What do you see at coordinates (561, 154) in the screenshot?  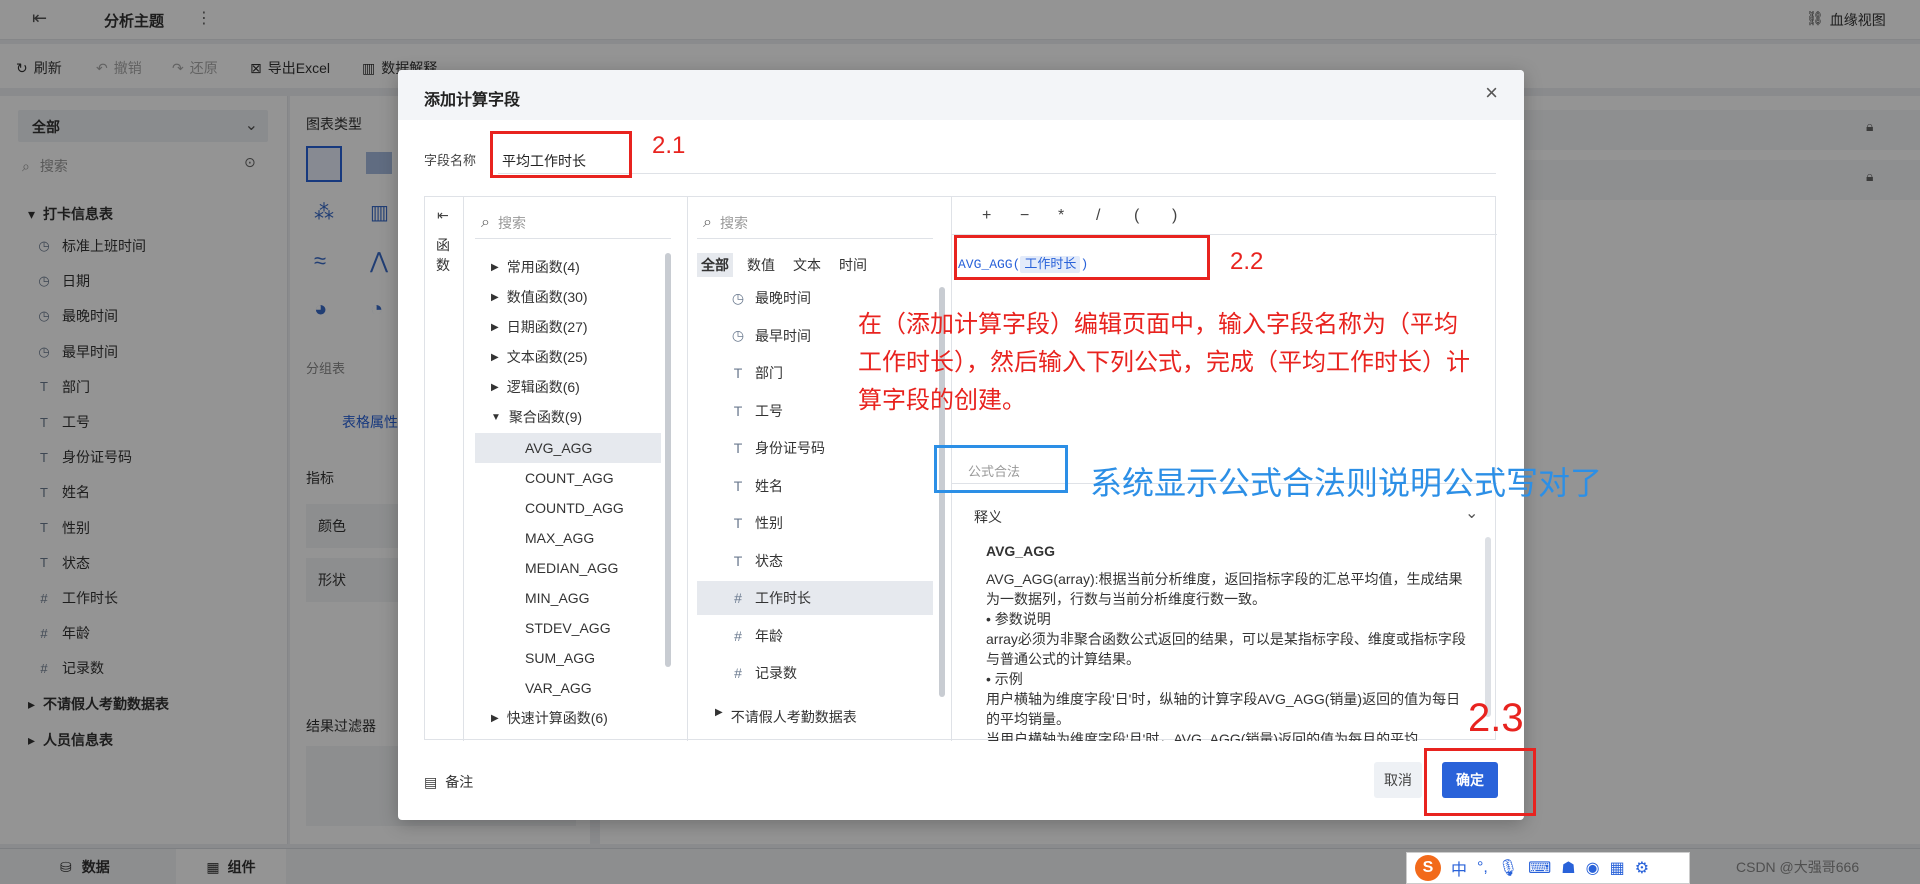 I see `annotation-box-field-name` at bounding box center [561, 154].